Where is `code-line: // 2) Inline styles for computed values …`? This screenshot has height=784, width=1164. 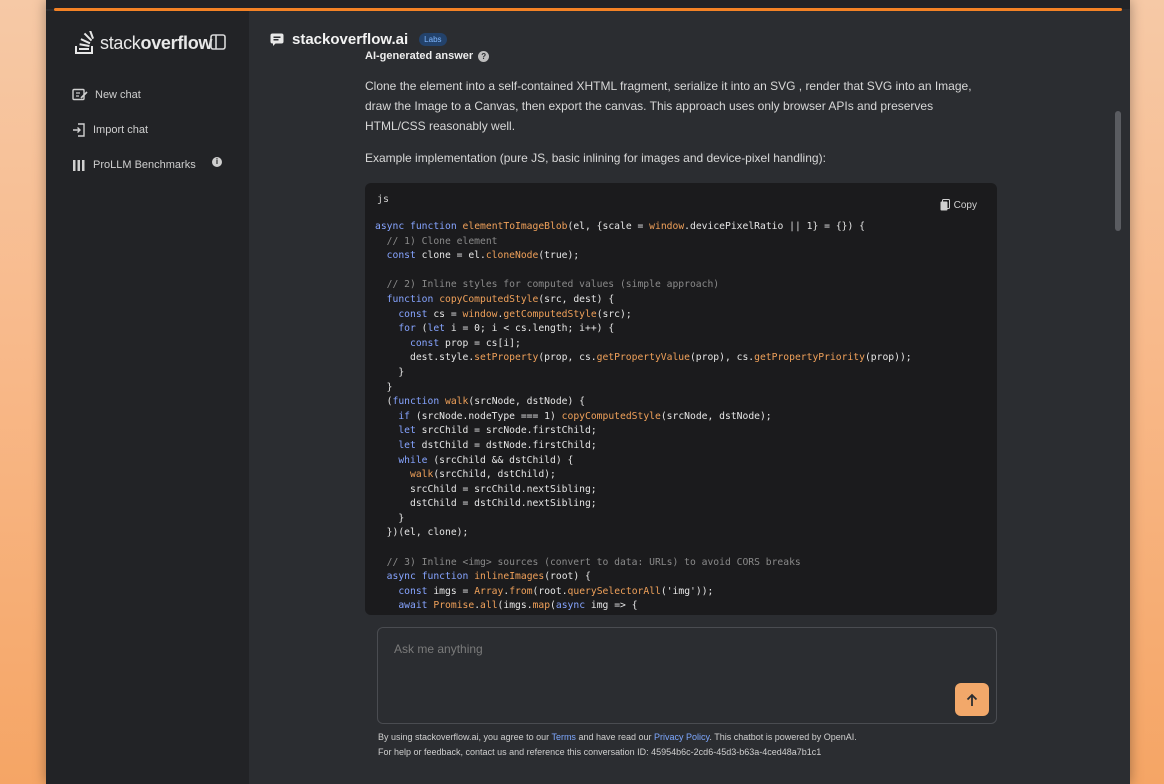 code-line: // 2) Inline styles for computed values … is located at coordinates (547, 285).